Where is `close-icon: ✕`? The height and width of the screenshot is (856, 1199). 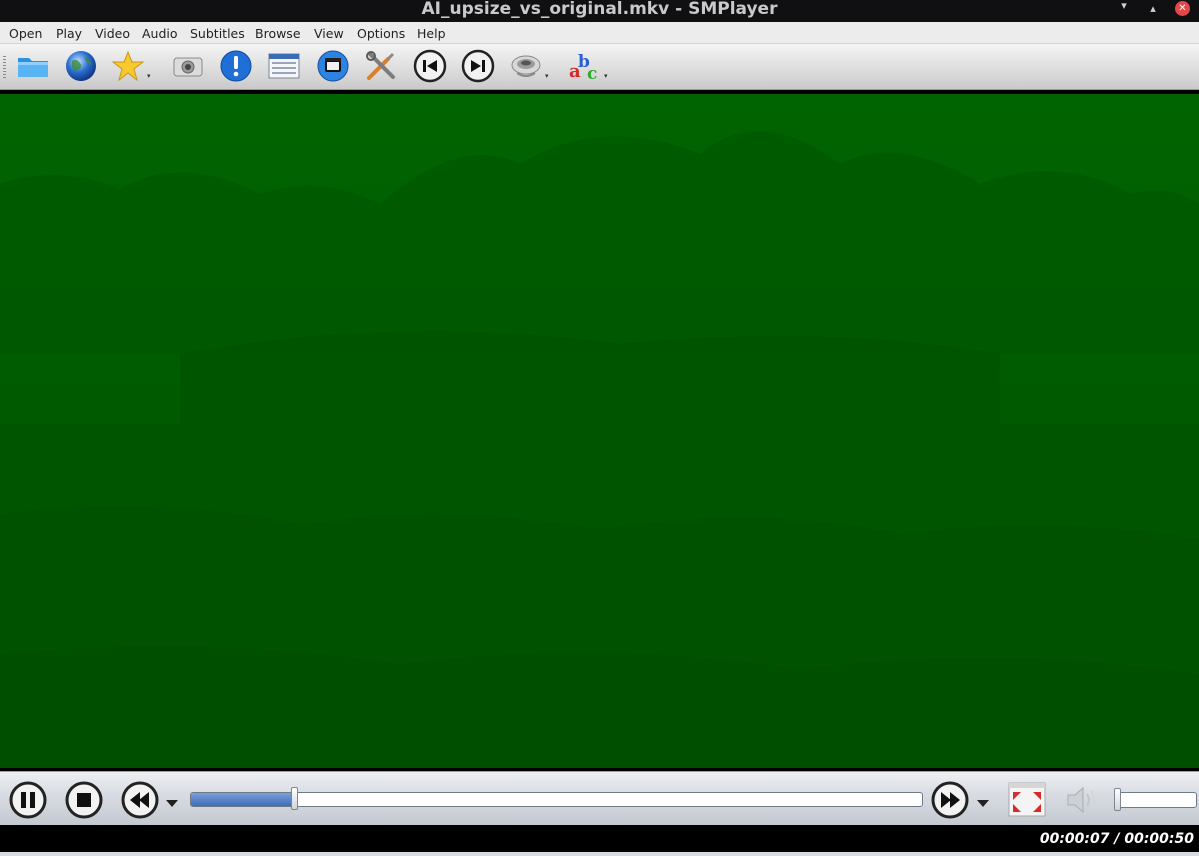
close-icon: ✕ is located at coordinates (1182, 8).